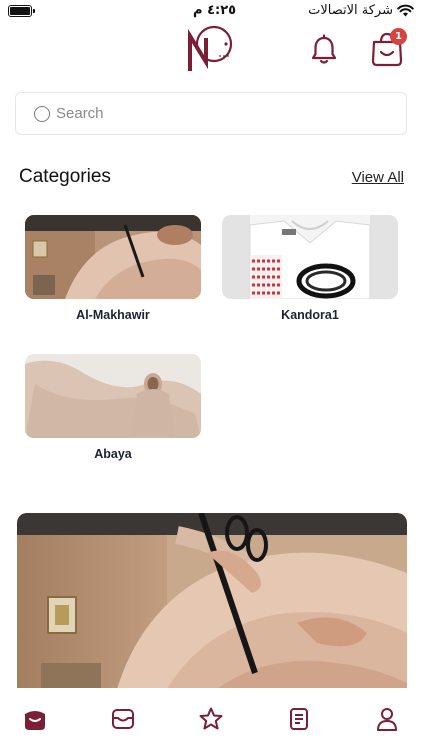 Image resolution: width=422 pixels, height=750 pixels. I want to click on star-icon, so click(211, 719).